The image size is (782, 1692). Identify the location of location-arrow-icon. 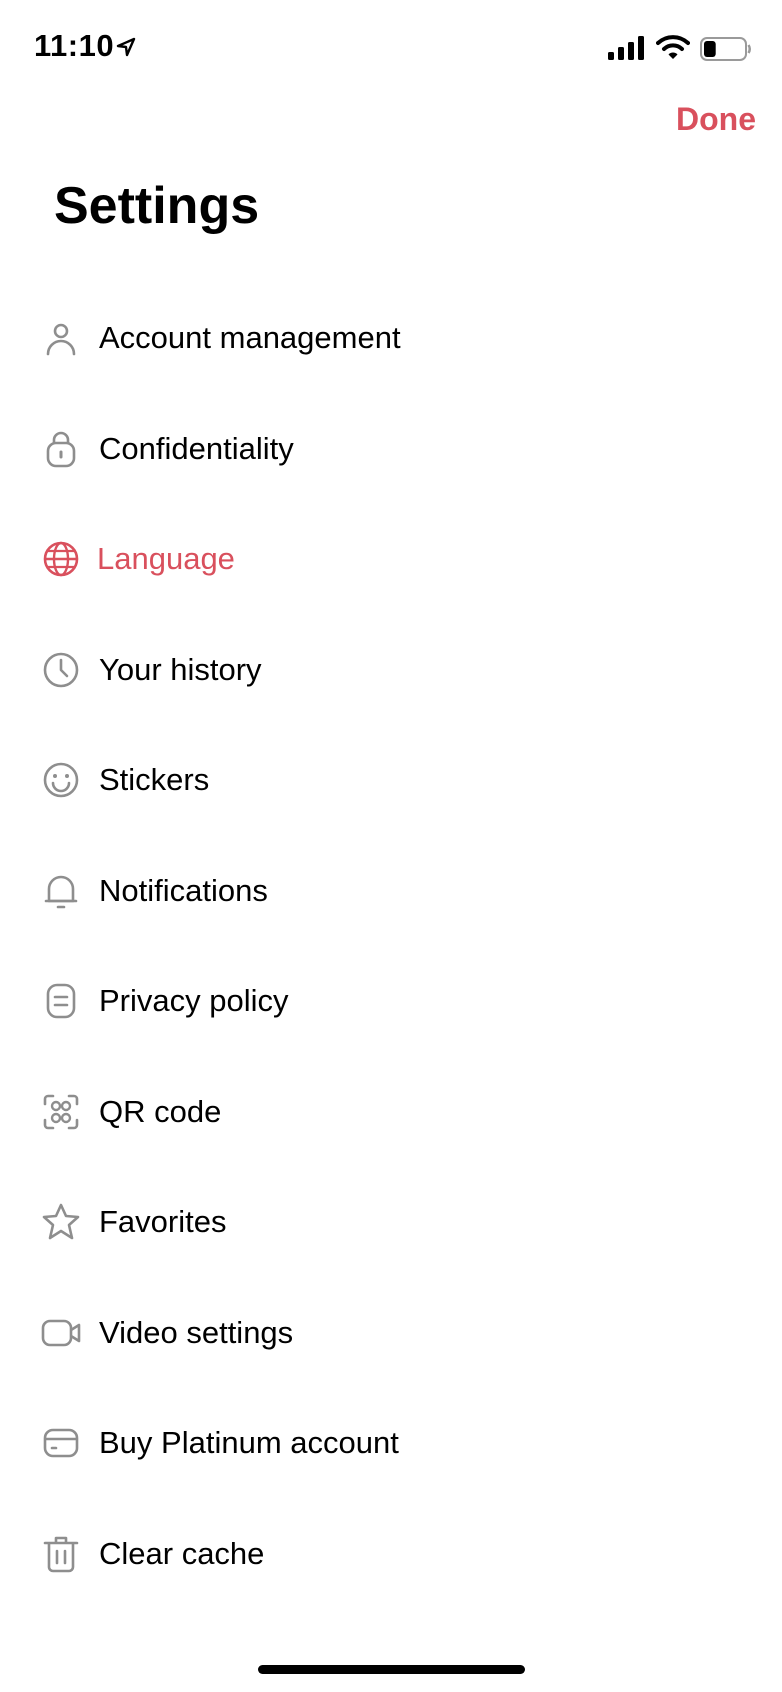
(126, 47).